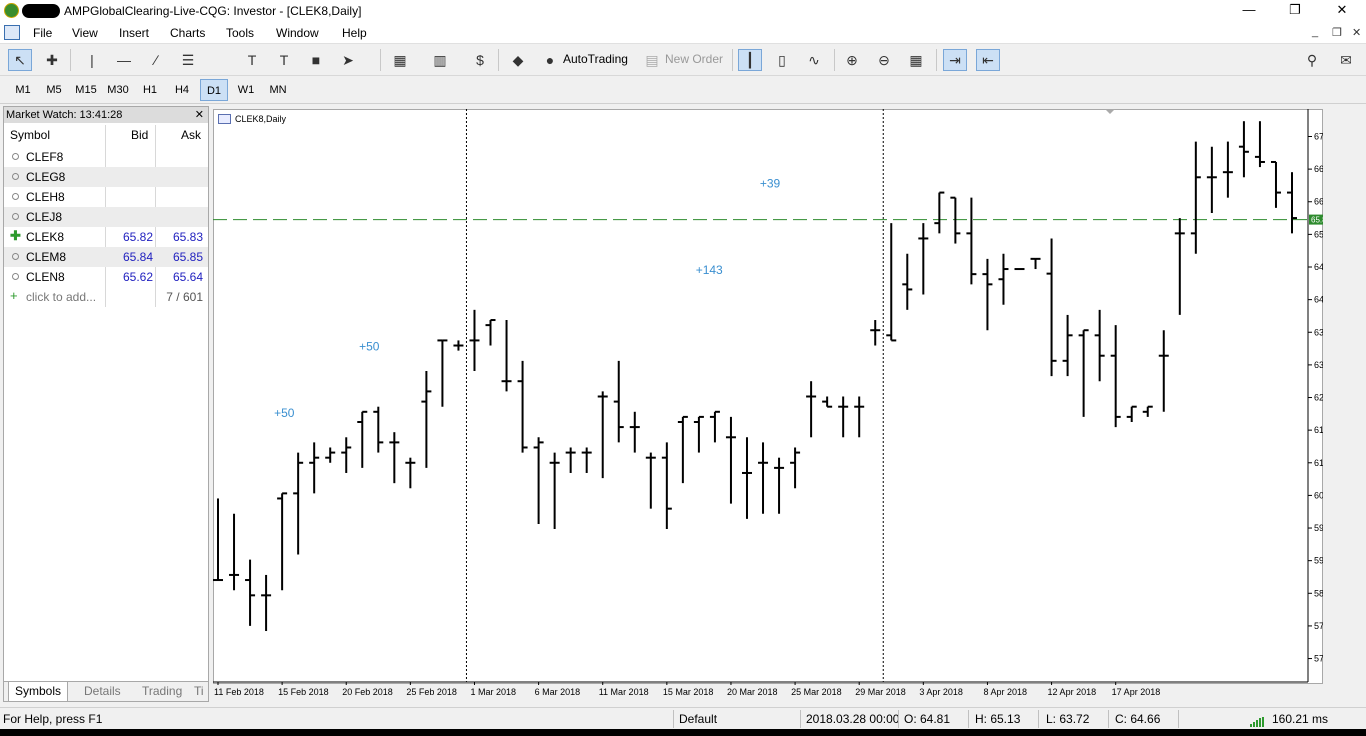 The image size is (1366, 736). What do you see at coordinates (214, 90) in the screenshot?
I see `timeframe-d1: D1` at bounding box center [214, 90].